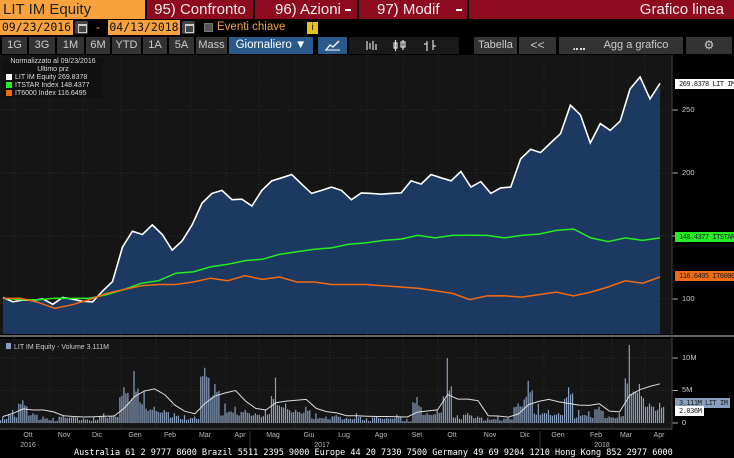 The width and height of the screenshot is (734, 458). I want to click on start-date-input: 09/23/2016, so click(36, 27).